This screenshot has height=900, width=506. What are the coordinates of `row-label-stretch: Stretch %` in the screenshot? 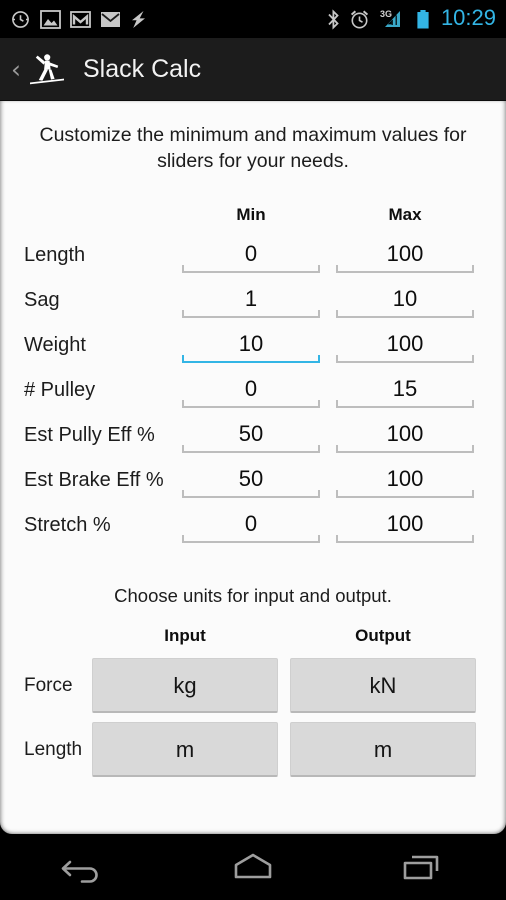 It's located at (67, 525).